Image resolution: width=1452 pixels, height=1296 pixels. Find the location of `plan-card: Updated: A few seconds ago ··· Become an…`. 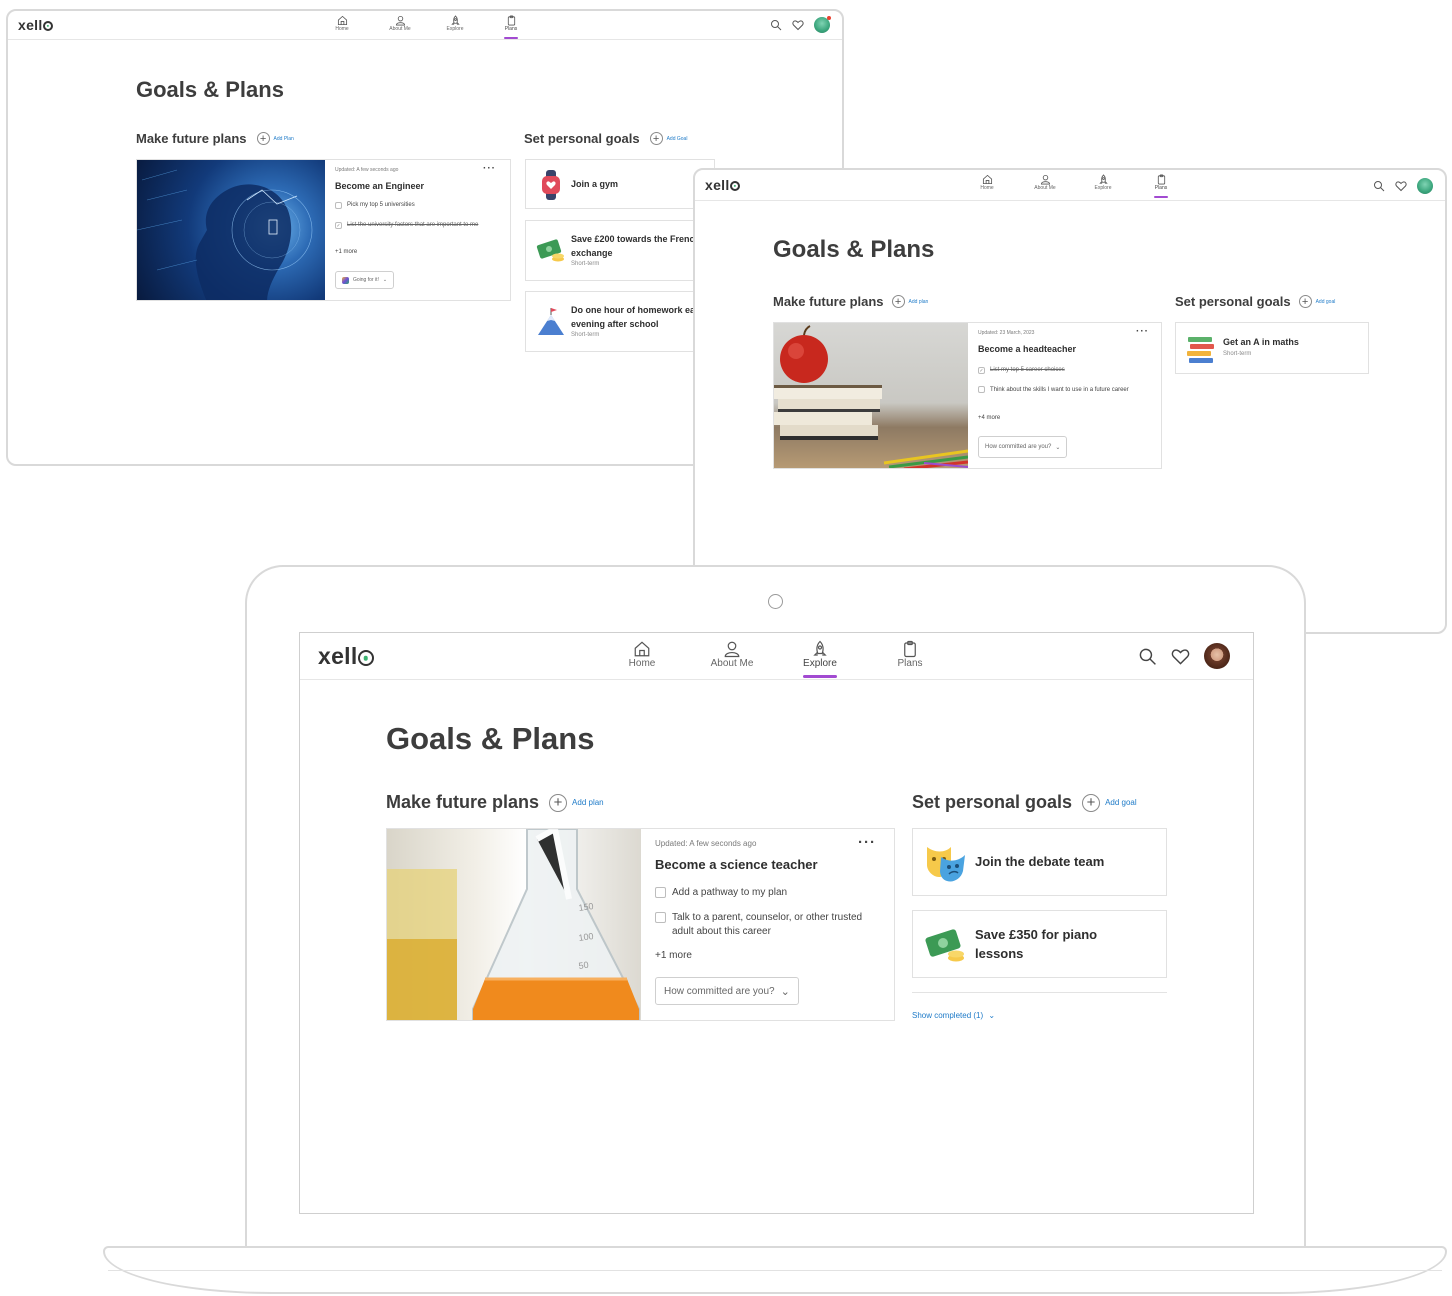

plan-card: Updated: A few seconds ago ··· Become an… is located at coordinates (323, 230).